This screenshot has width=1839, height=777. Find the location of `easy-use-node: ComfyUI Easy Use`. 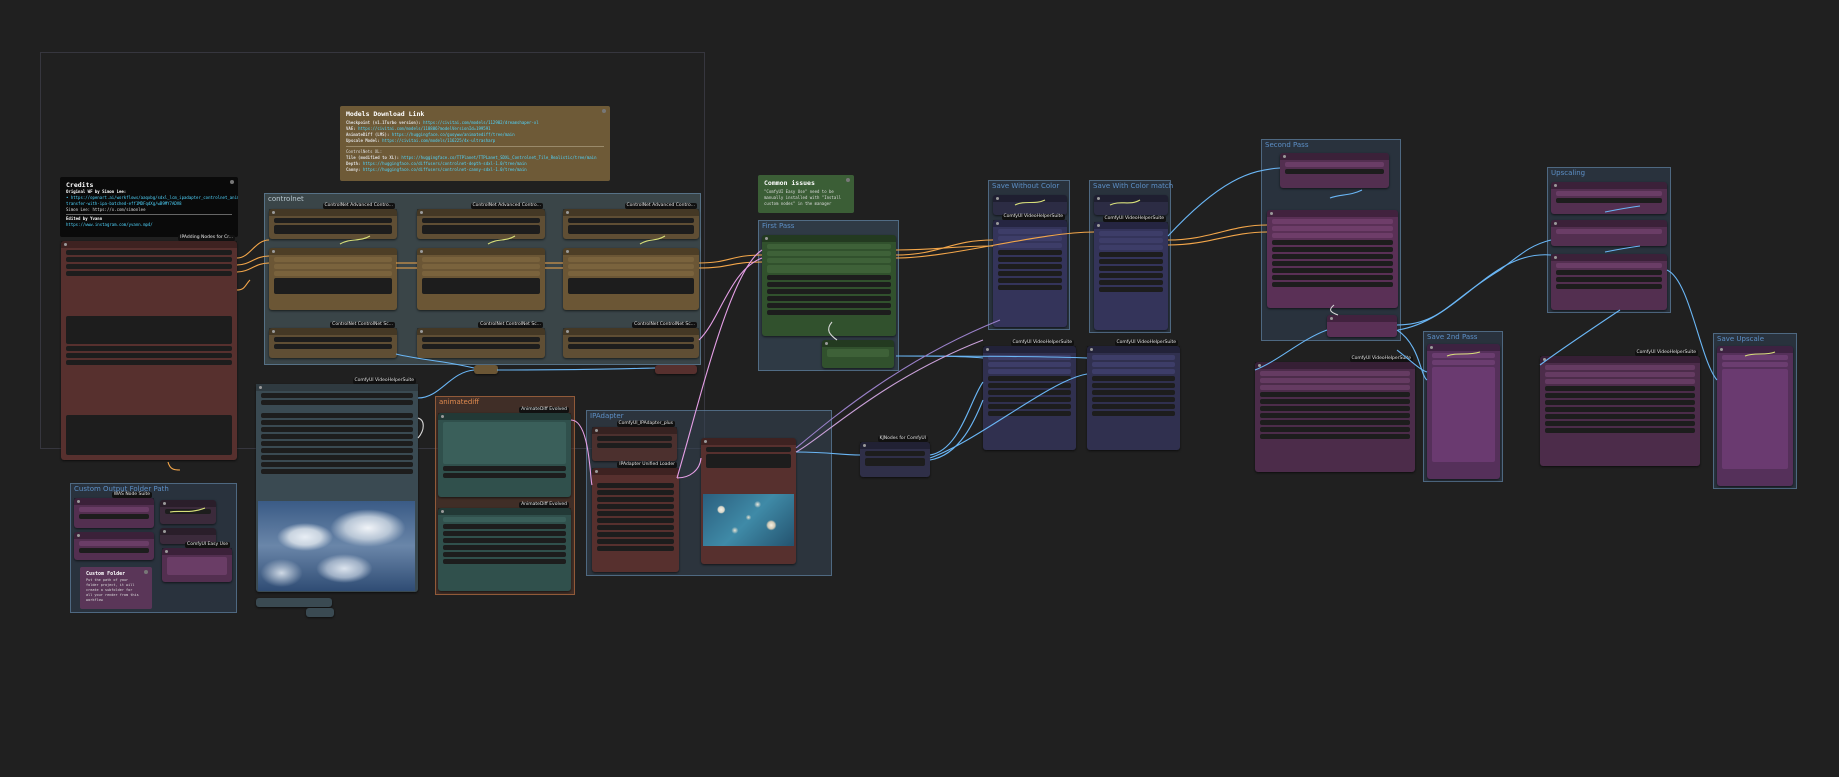

easy-use-node: ComfyUI Easy Use is located at coordinates (197, 562).